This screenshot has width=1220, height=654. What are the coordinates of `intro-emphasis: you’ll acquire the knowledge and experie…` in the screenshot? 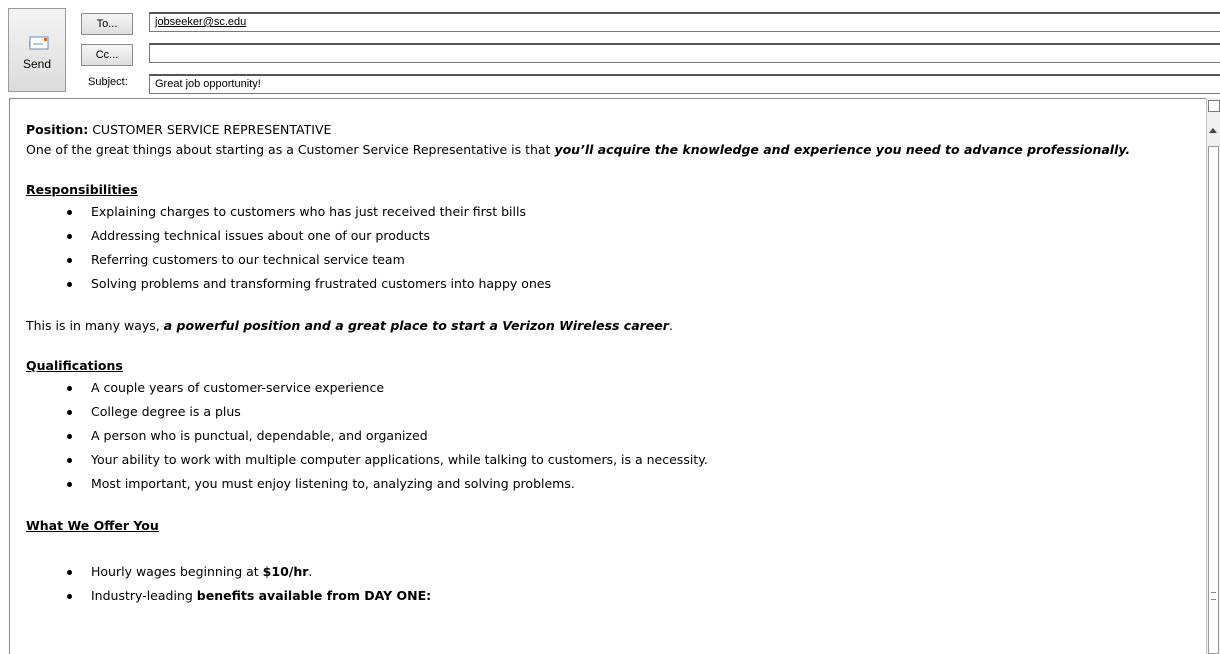 It's located at (842, 149).